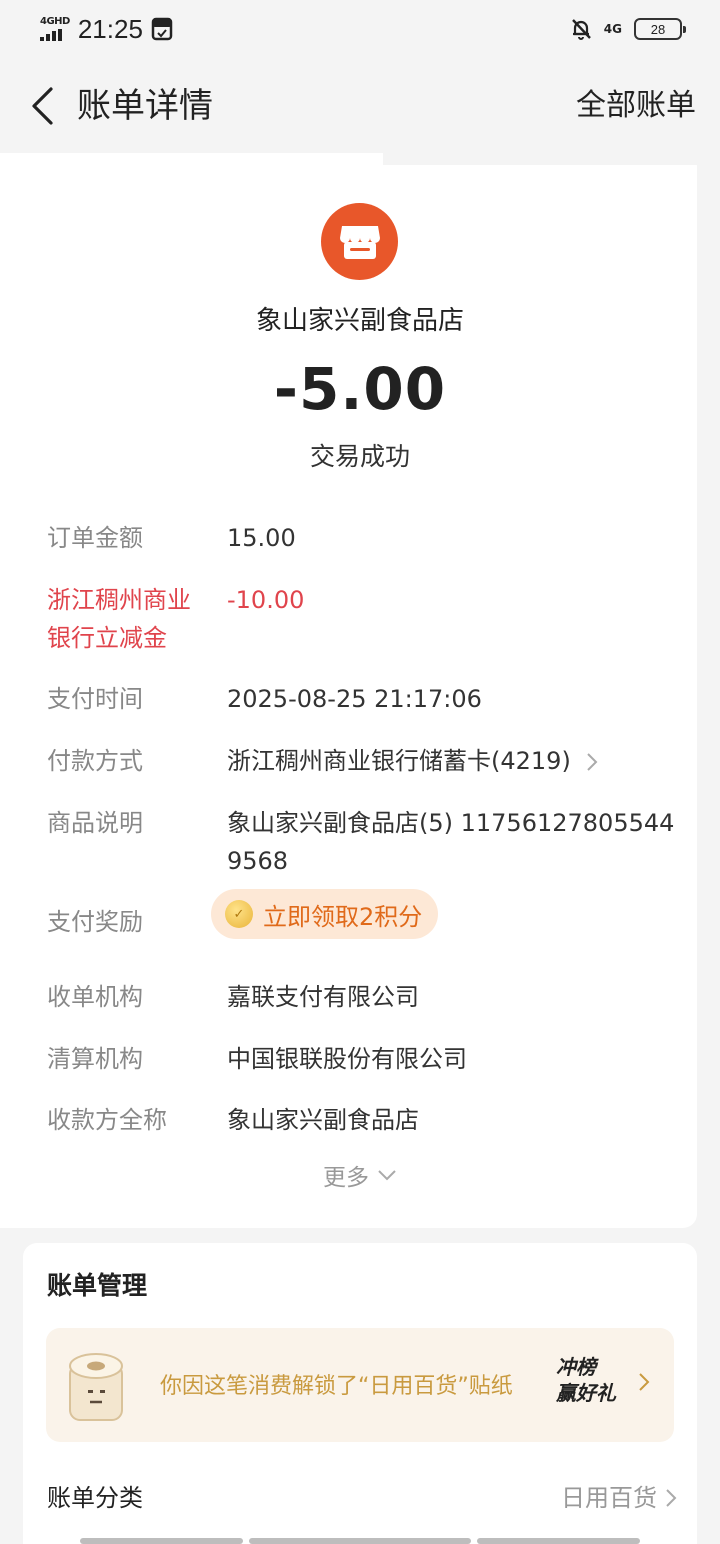 The image size is (720, 1544). What do you see at coordinates (55, 29) in the screenshot?
I see `signal-icon: 4GHD` at bounding box center [55, 29].